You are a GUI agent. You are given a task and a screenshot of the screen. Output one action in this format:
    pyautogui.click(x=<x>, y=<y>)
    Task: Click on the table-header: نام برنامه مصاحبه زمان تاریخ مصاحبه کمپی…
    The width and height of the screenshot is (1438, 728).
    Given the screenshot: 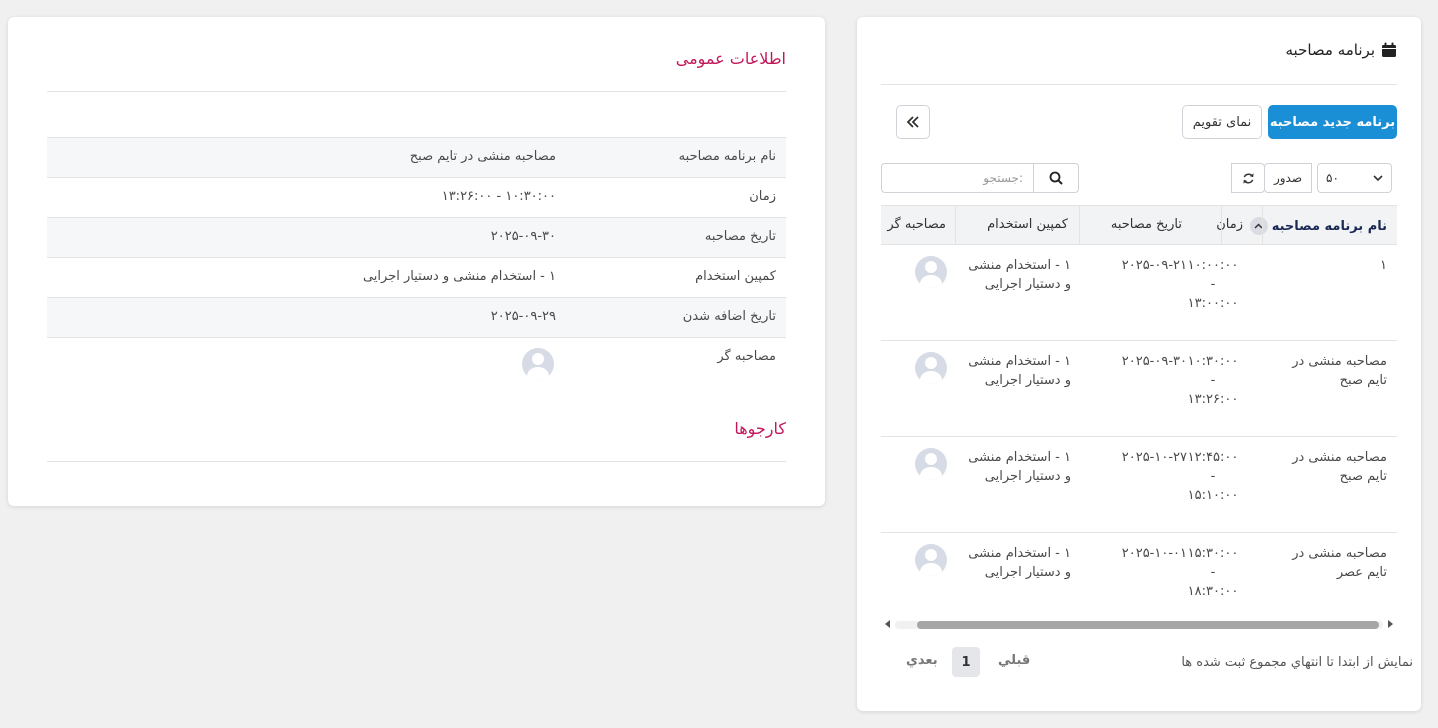 What is the action you would take?
    pyautogui.click(x=1139, y=225)
    